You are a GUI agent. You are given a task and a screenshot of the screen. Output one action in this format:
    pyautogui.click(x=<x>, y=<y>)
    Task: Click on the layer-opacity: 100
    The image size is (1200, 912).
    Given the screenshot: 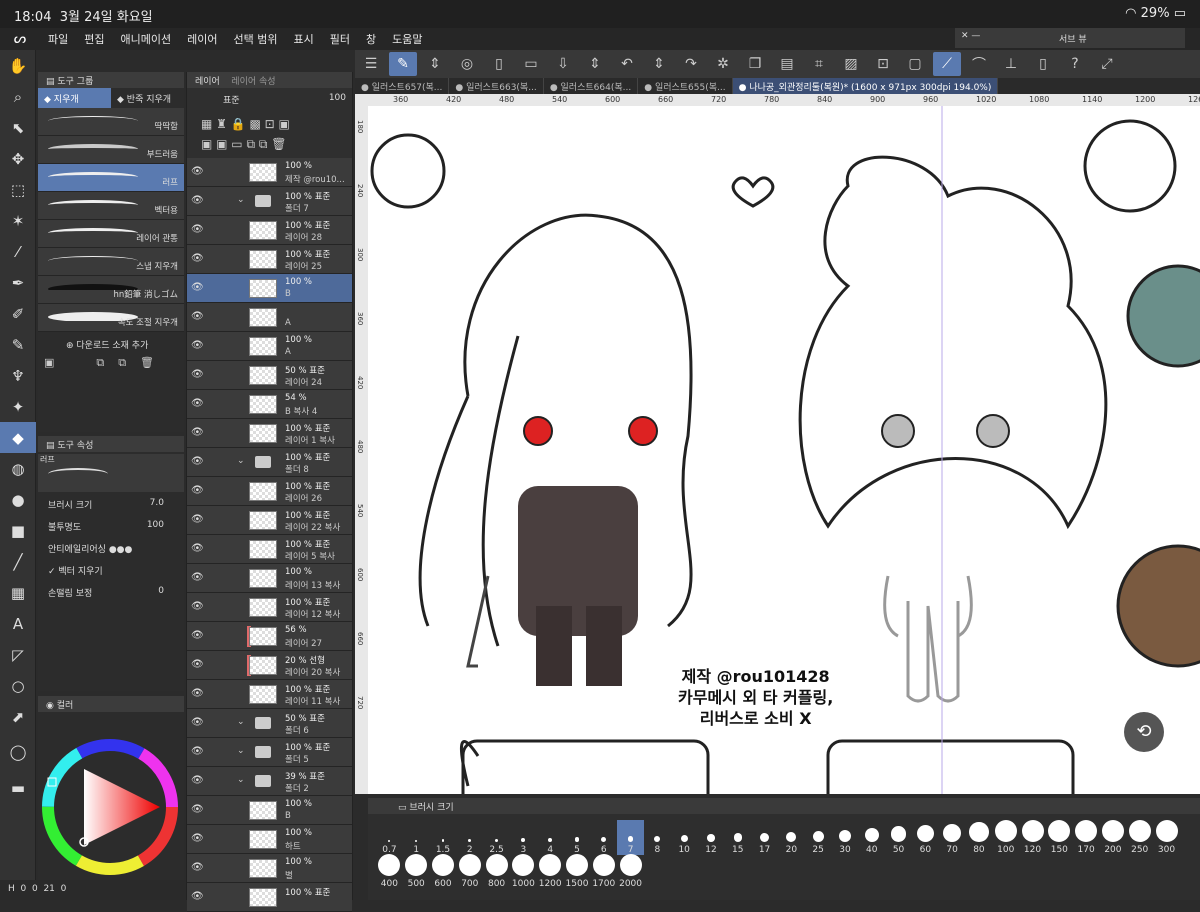 What is the action you would take?
    pyautogui.click(x=337, y=98)
    